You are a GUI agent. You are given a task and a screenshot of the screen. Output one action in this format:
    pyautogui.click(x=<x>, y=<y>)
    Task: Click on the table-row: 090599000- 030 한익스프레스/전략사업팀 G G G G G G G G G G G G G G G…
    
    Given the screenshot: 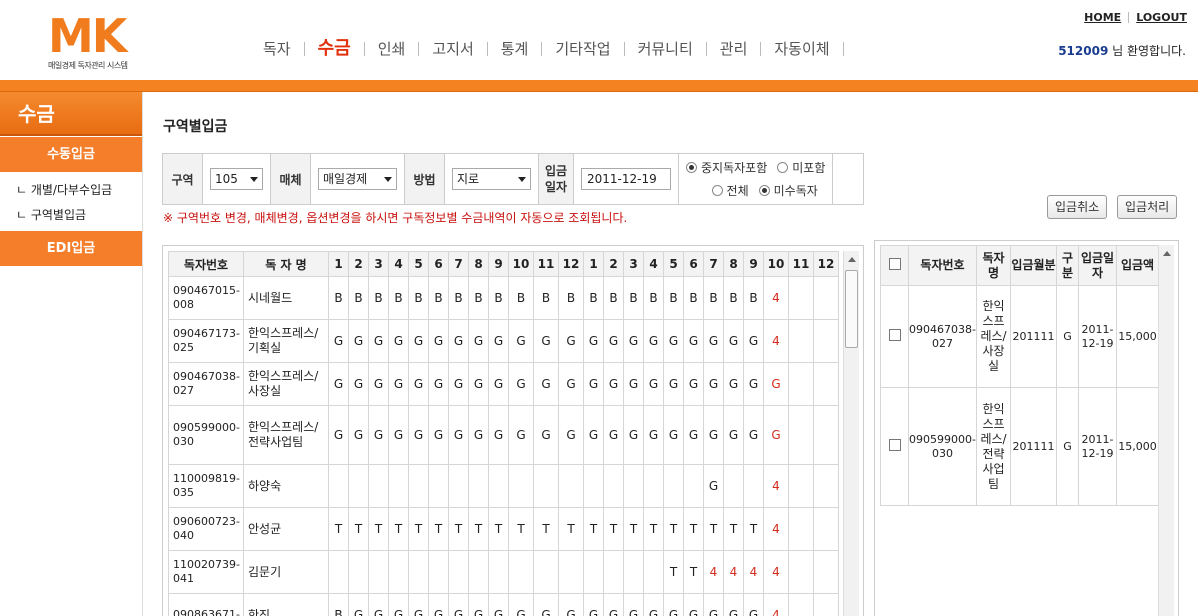 What is the action you would take?
    pyautogui.click(x=503, y=435)
    